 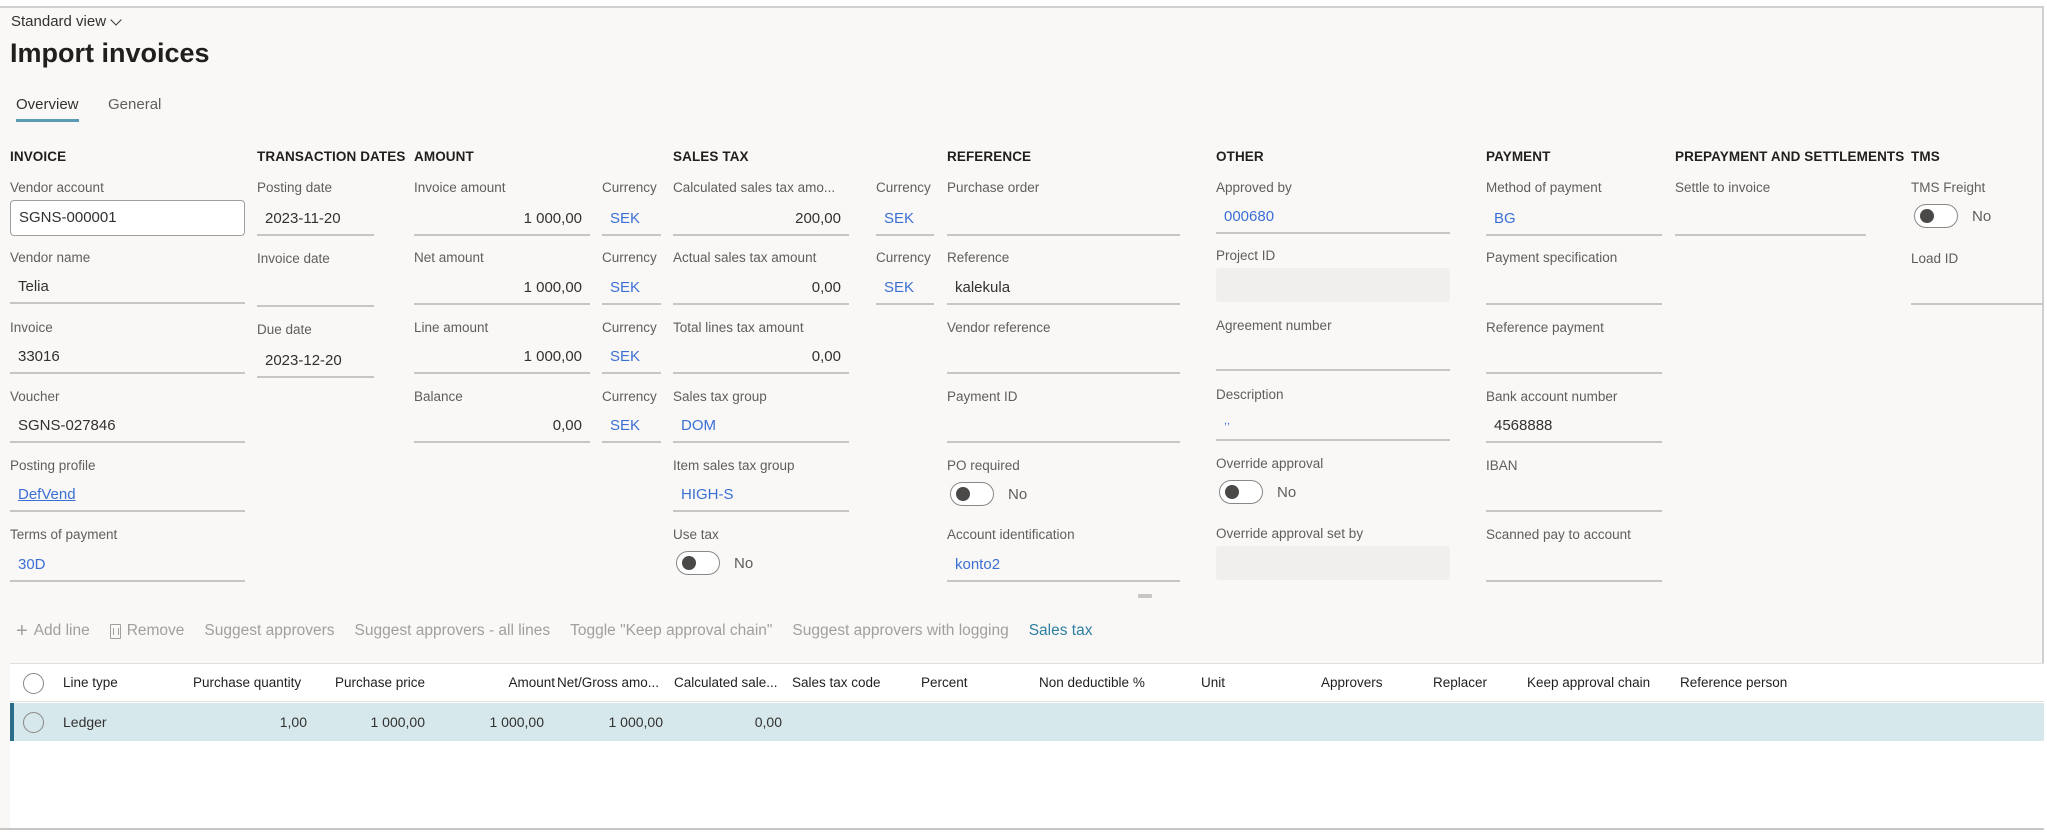 What do you see at coordinates (453, 631) in the screenshot?
I see `suggest-approvers-all-lines-button: Suggest approvers - all lines` at bounding box center [453, 631].